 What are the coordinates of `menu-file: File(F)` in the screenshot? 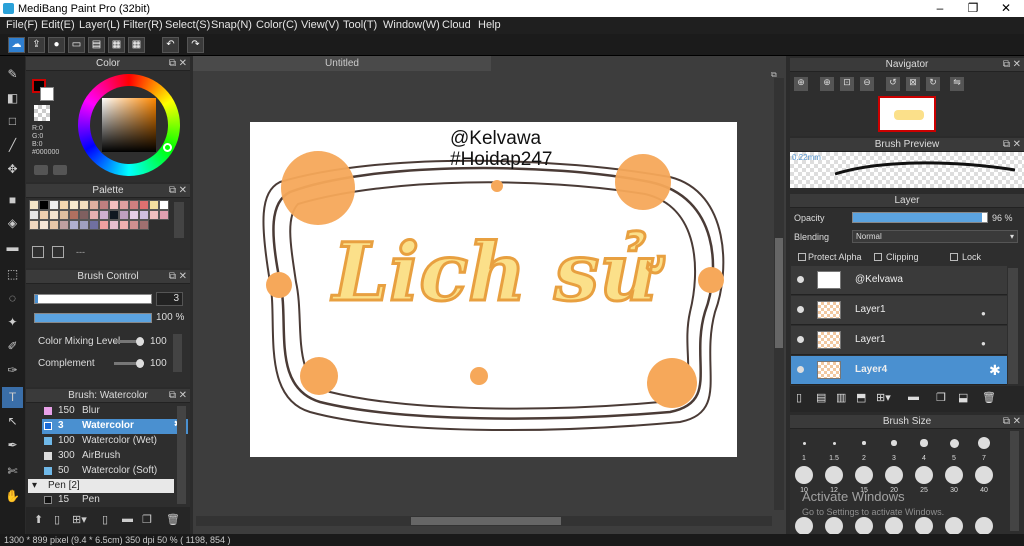 It's located at (22, 25).